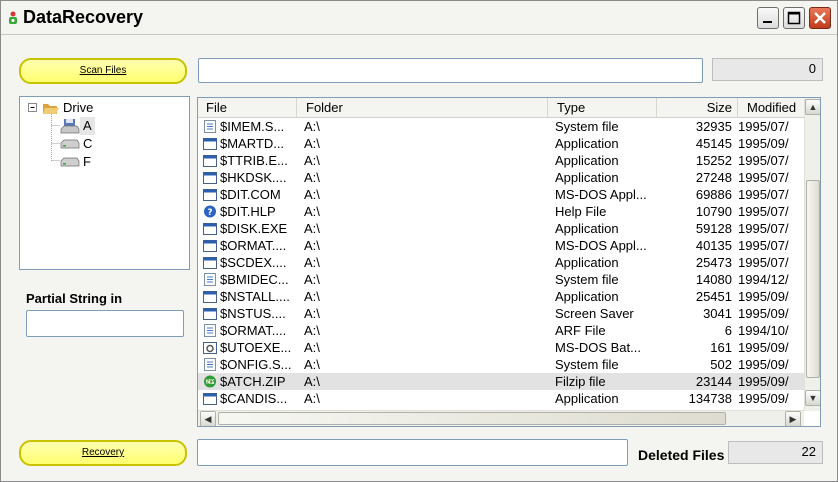  I want to click on cell-type: System file, so click(587, 364).